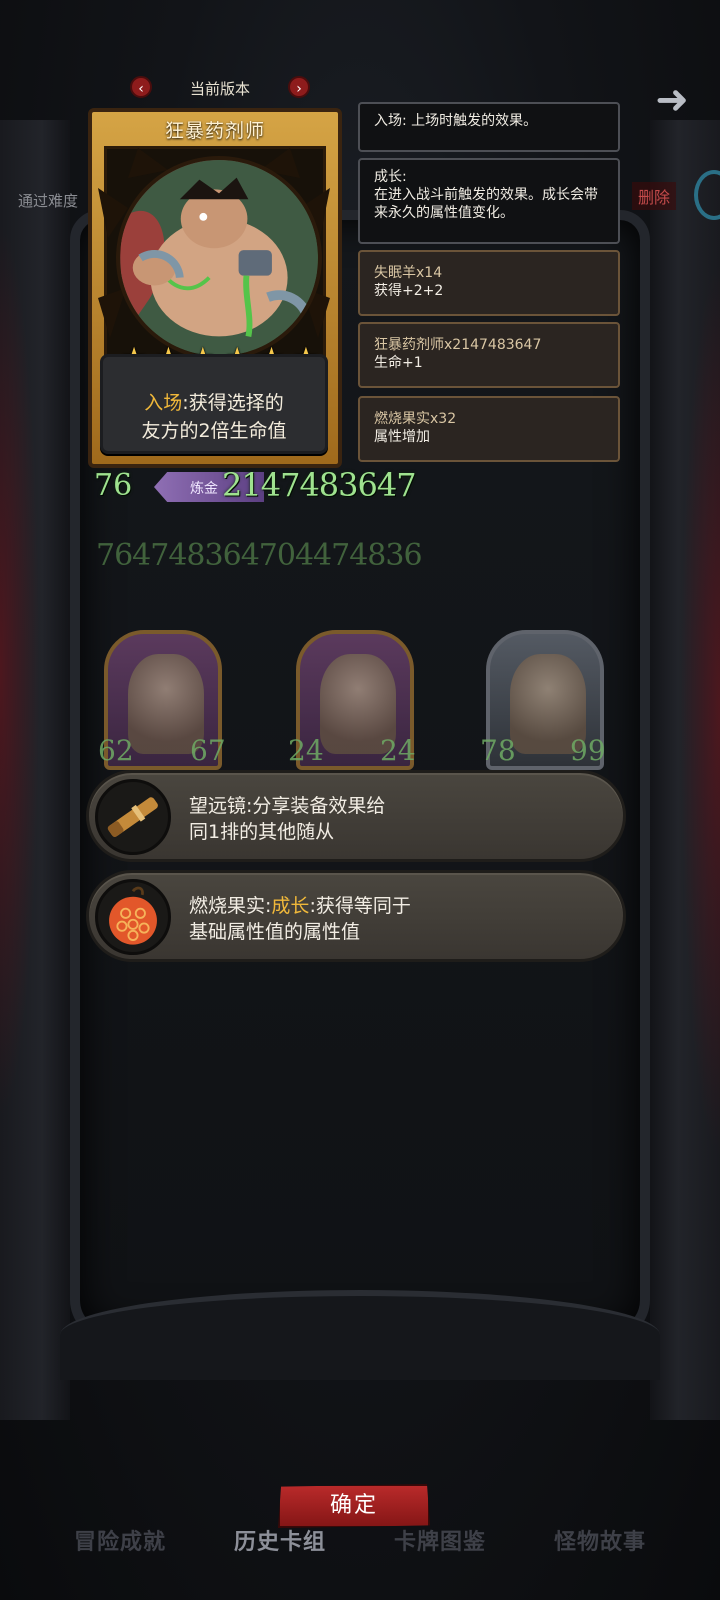 Image resolution: width=720 pixels, height=1600 pixels. I want to click on tooltip-text: 入场: 上场时触发的效果。, so click(456, 121).